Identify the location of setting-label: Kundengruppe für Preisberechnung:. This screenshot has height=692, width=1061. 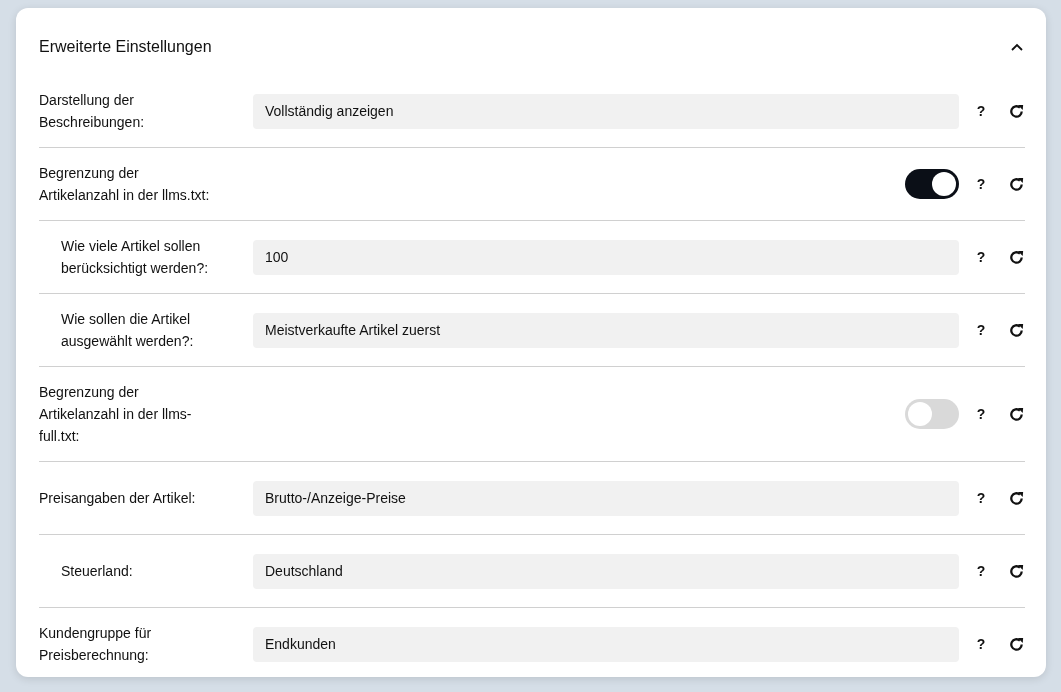
(96, 644).